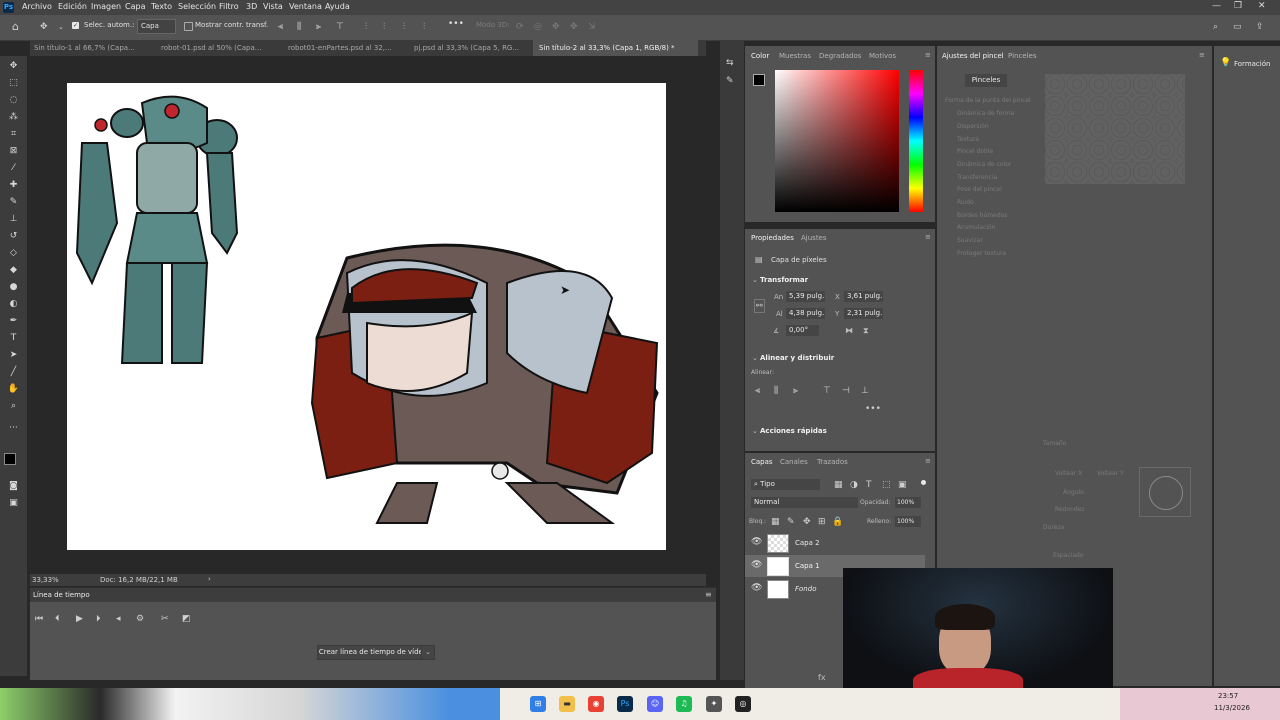 This screenshot has height=720, width=1280. Describe the element at coordinates (305, 6) in the screenshot. I see `menu-ventana: Ventana` at that location.